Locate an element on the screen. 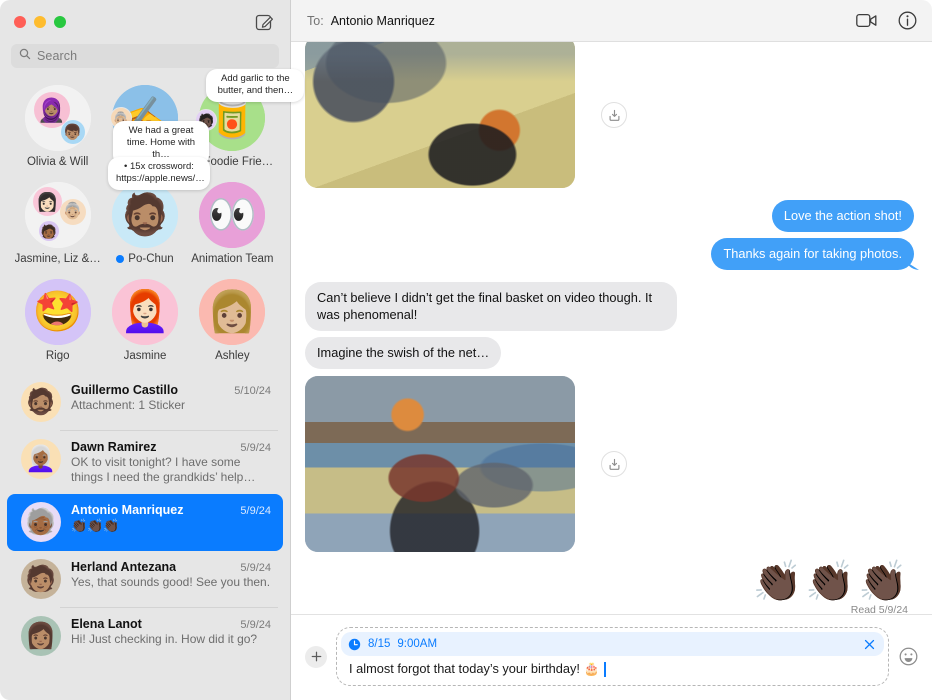 This screenshot has width=932, height=700. conversation-preview: Yes, that sounds good! See you then. is located at coordinates (171, 582).